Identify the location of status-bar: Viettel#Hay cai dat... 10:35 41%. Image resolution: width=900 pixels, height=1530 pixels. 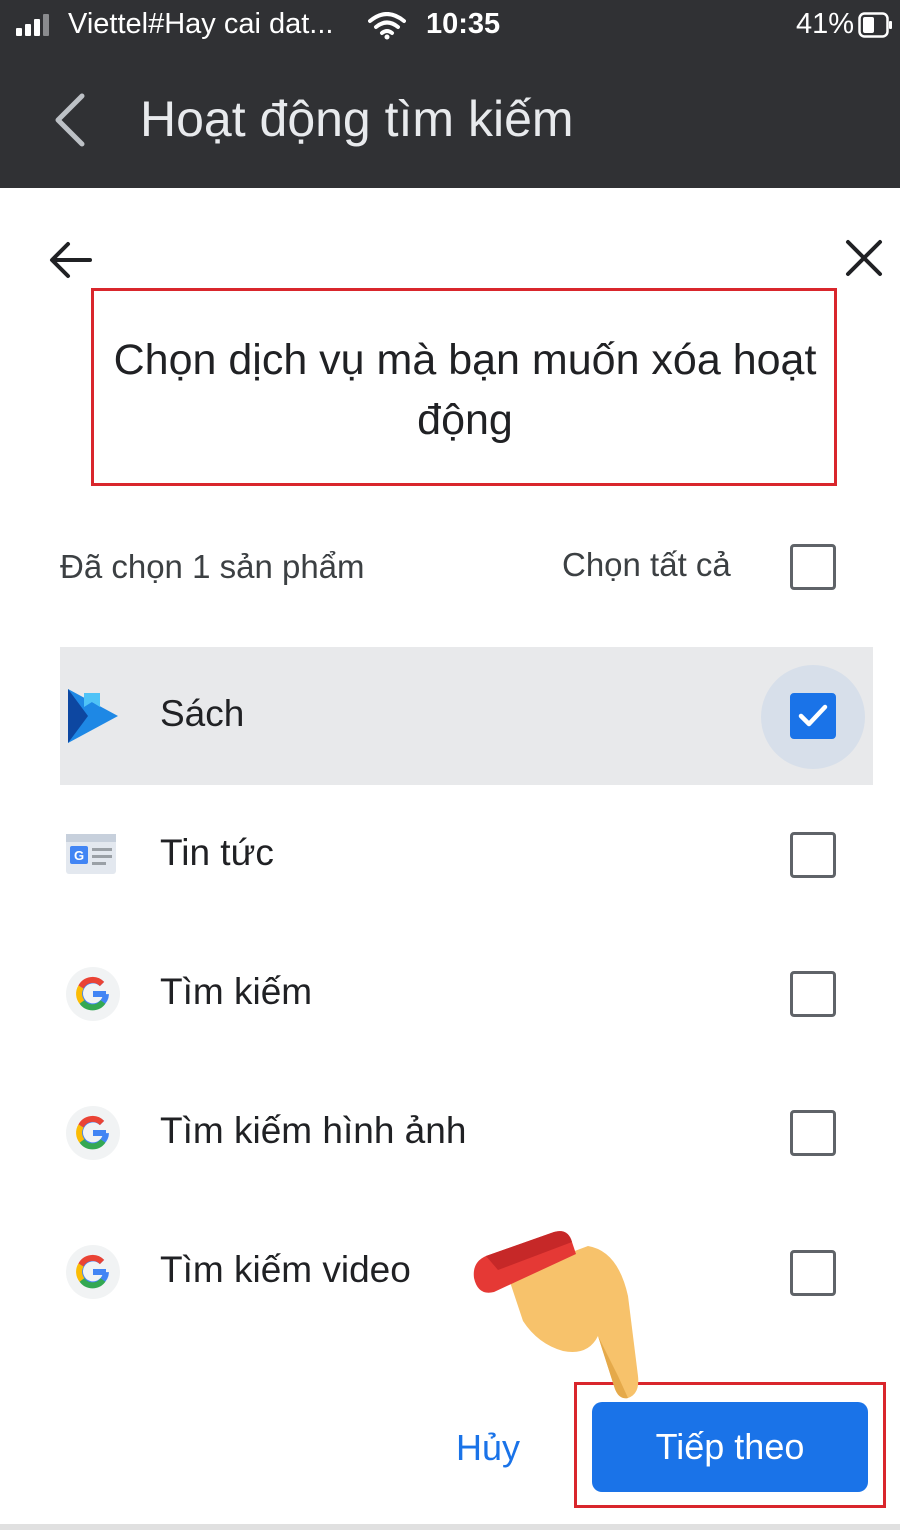
(450, 26).